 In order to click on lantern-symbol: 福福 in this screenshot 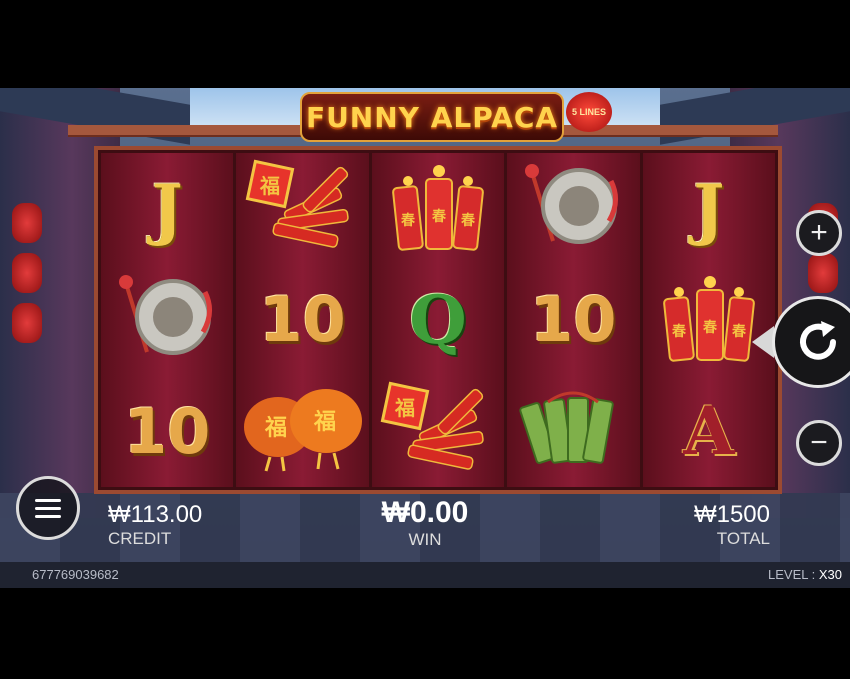, I will do `click(302, 431)`.